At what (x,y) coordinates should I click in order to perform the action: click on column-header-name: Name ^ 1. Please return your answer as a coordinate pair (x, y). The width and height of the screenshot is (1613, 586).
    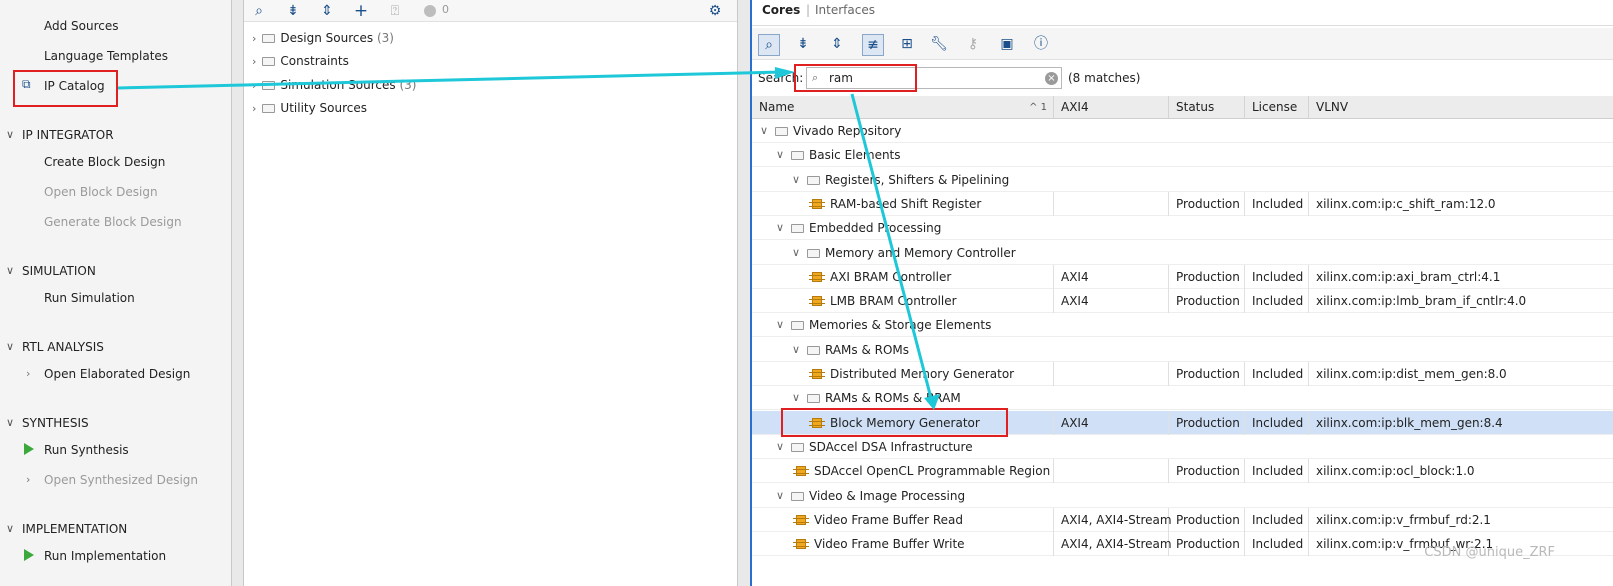
    Looking at the image, I should click on (903, 107).